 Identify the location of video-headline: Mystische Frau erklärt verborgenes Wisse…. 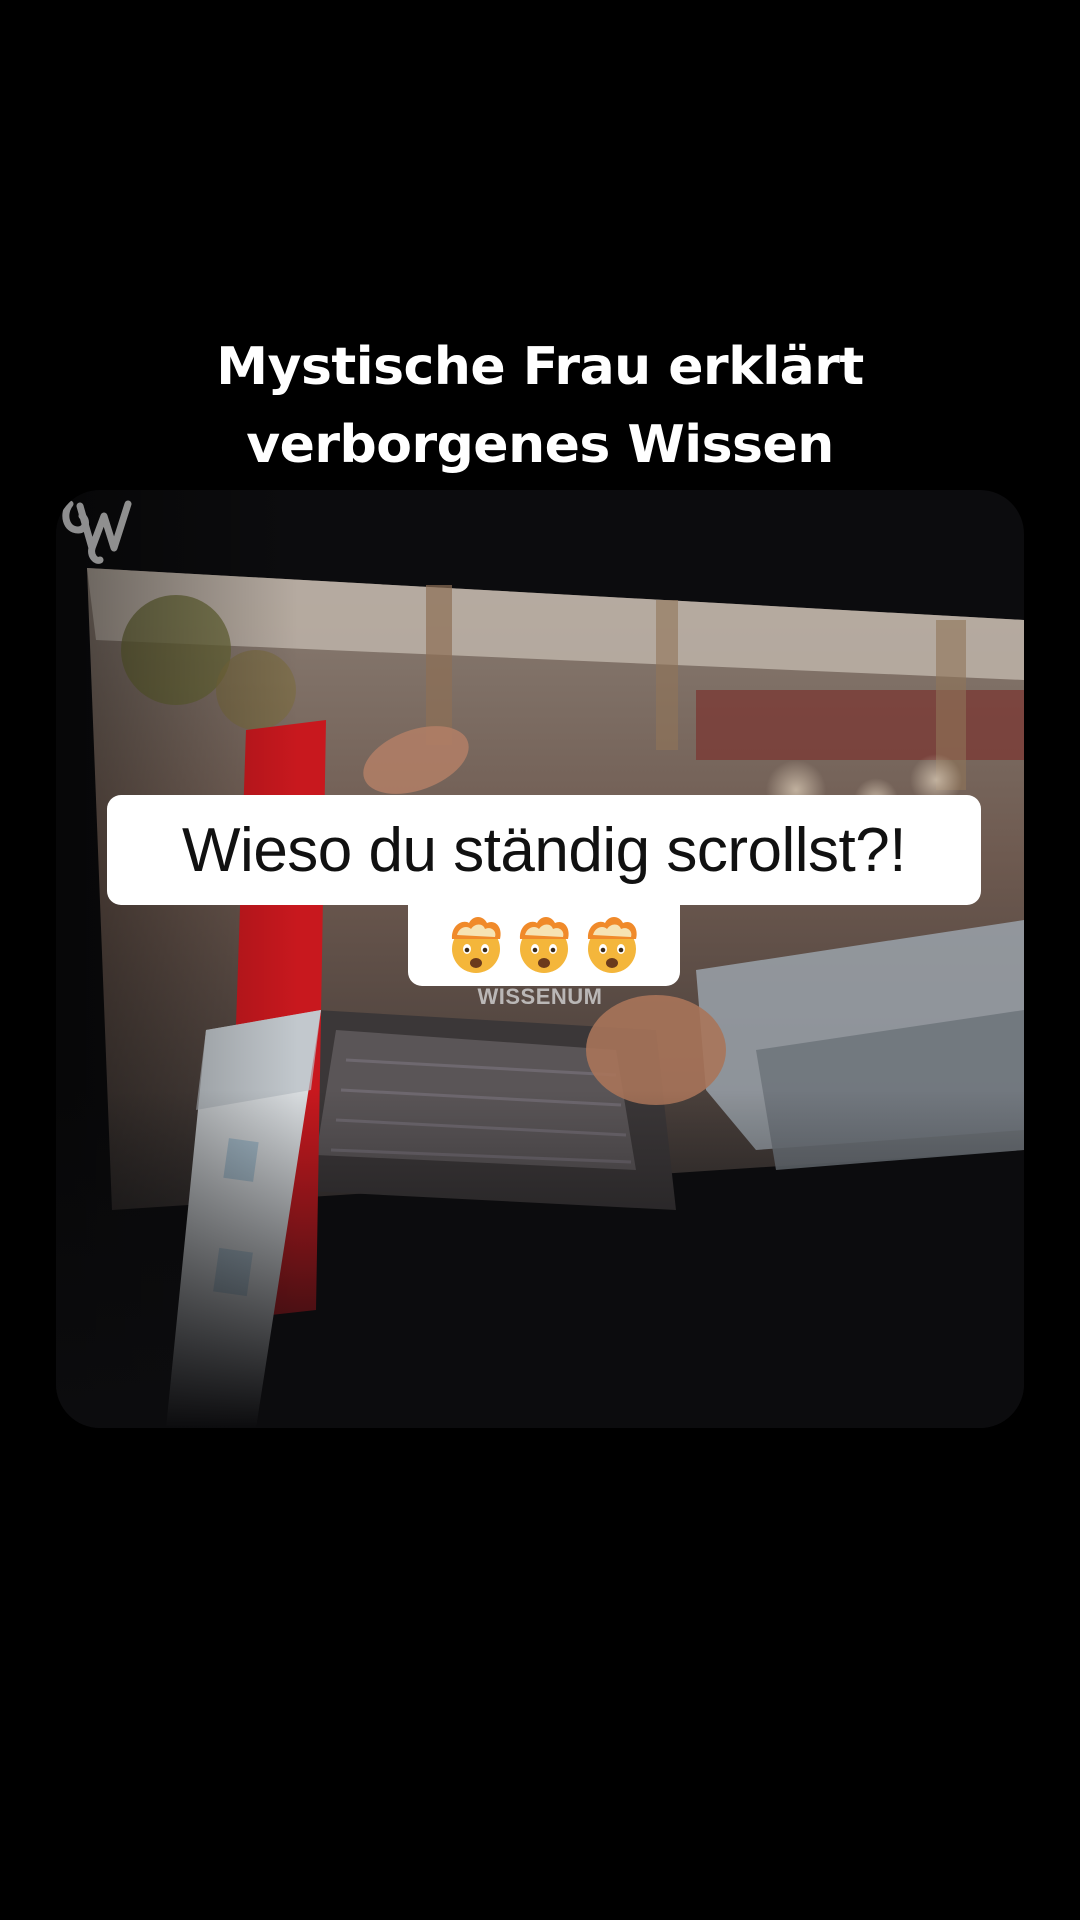
(540, 406).